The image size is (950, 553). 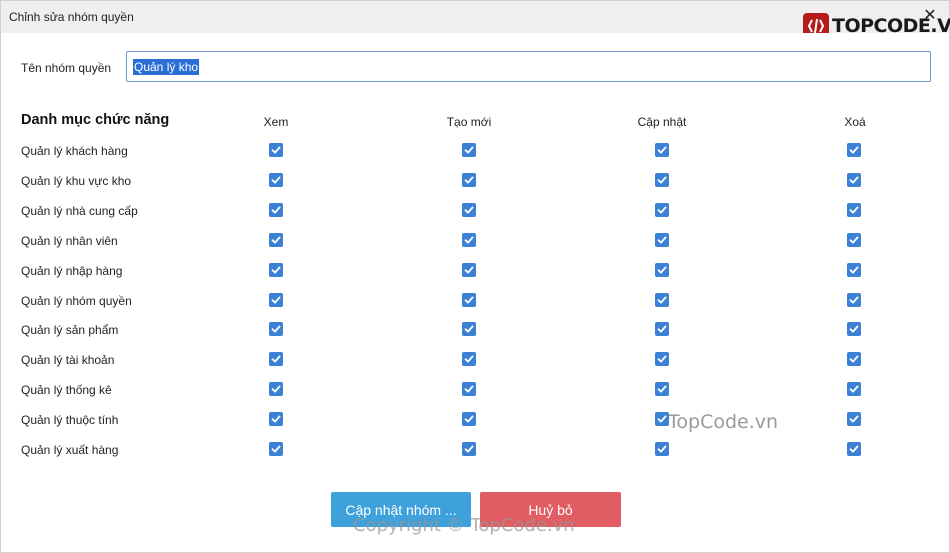 I want to click on group-name-value: Quản lý kho, so click(x=166, y=66).